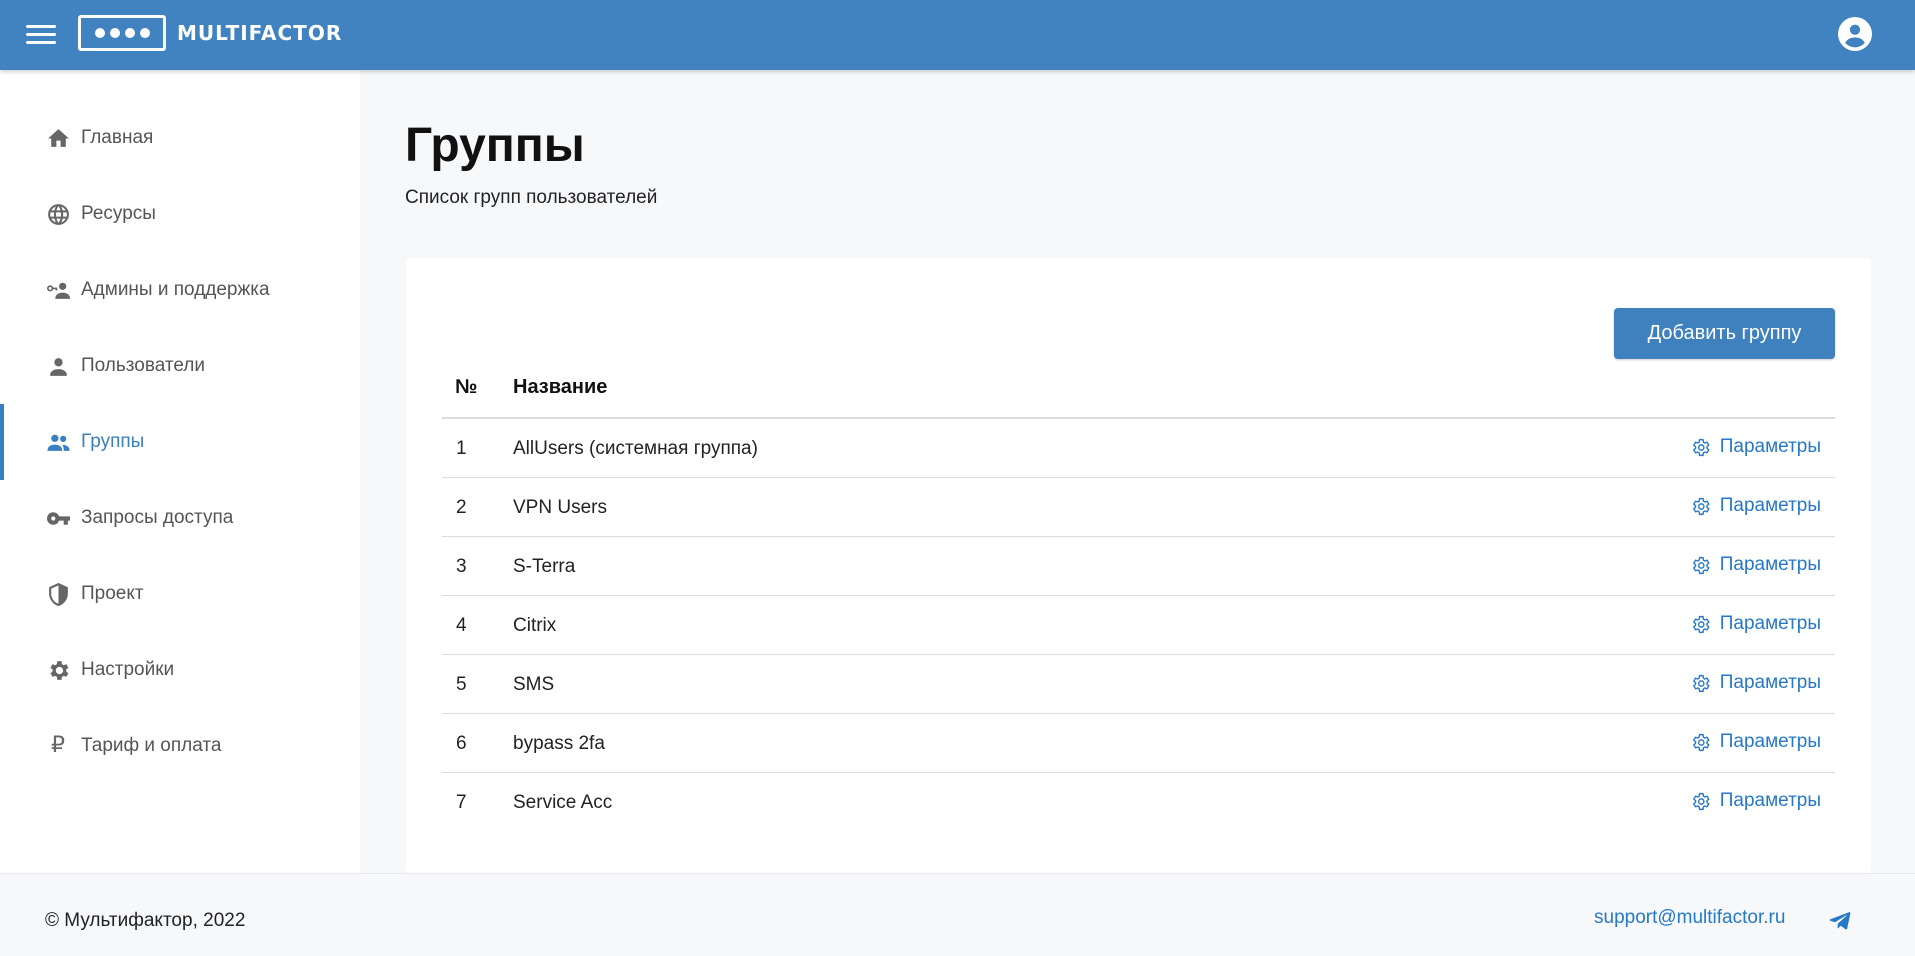 This screenshot has height=956, width=1915. What do you see at coordinates (260, 33) in the screenshot?
I see `logo-text: MULTIFACTOR` at bounding box center [260, 33].